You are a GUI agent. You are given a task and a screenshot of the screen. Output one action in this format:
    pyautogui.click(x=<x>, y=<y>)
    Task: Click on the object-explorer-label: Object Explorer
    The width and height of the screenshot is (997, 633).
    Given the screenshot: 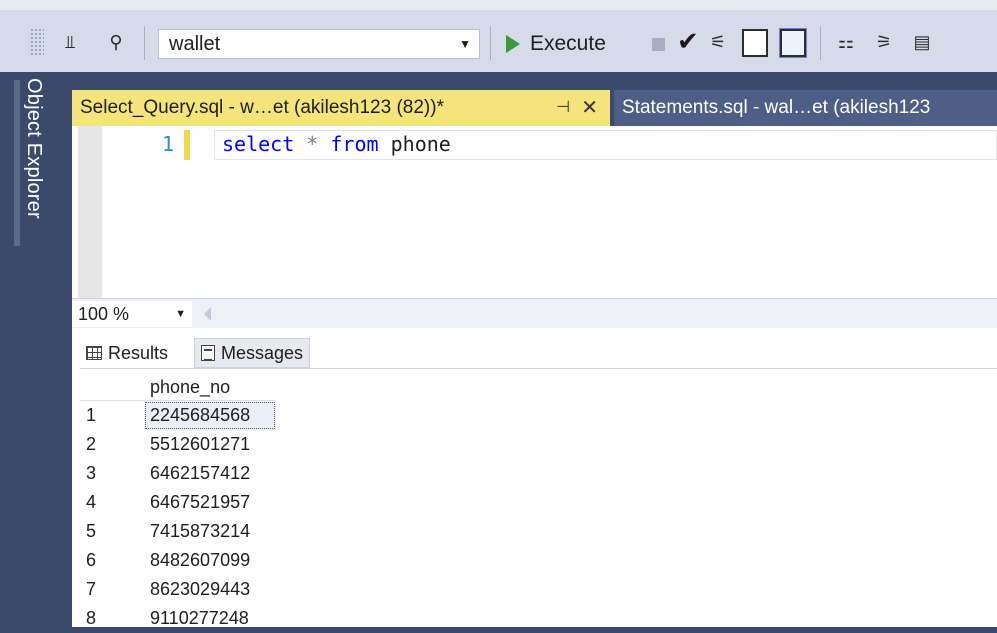 What is the action you would take?
    pyautogui.click(x=33, y=148)
    